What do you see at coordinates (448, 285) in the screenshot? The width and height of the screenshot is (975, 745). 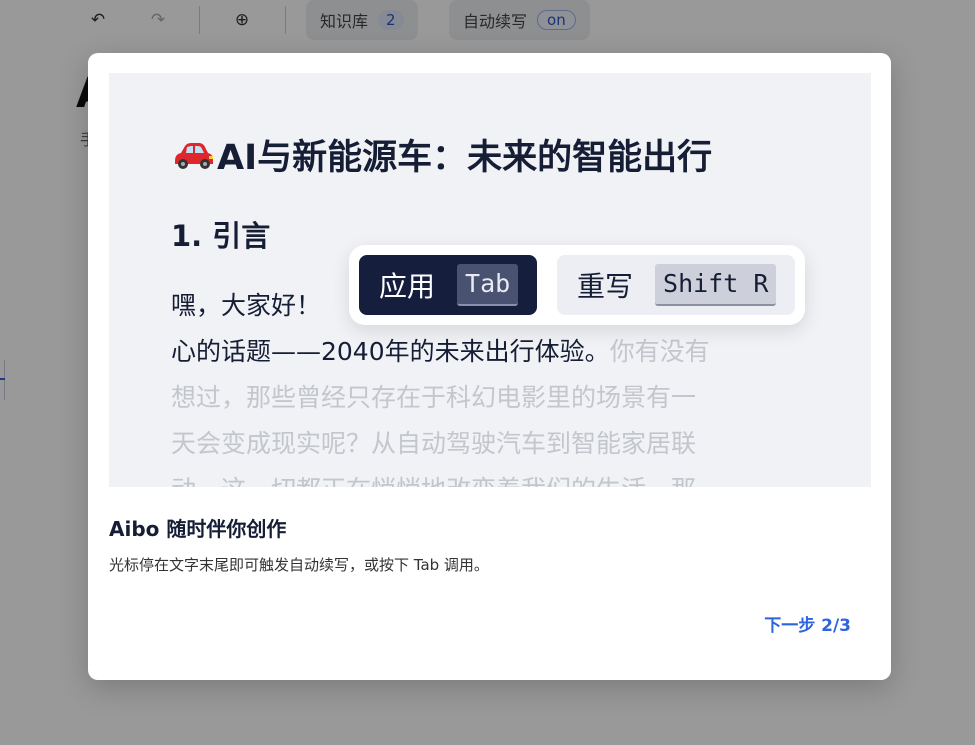 I see `apply-button: 应用 Tab` at bounding box center [448, 285].